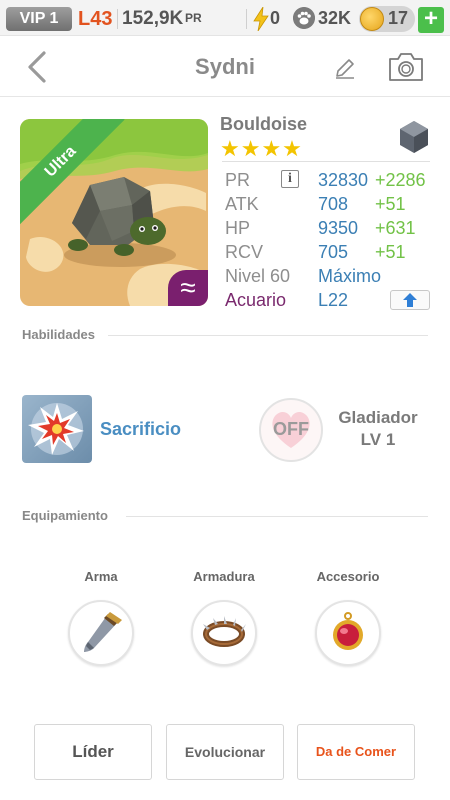 This screenshot has height=800, width=450. I want to click on explosion-icon, so click(56, 429).